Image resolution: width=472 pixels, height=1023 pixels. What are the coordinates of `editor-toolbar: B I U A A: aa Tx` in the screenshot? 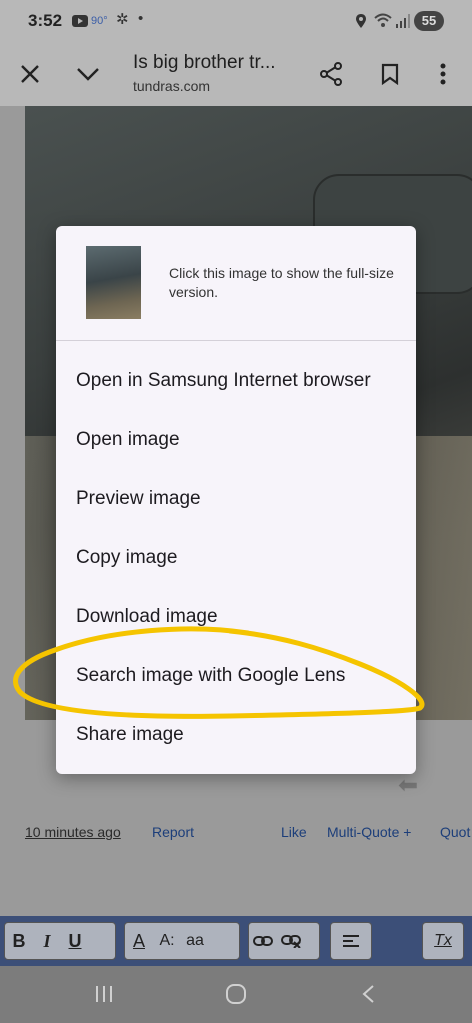 It's located at (236, 941).